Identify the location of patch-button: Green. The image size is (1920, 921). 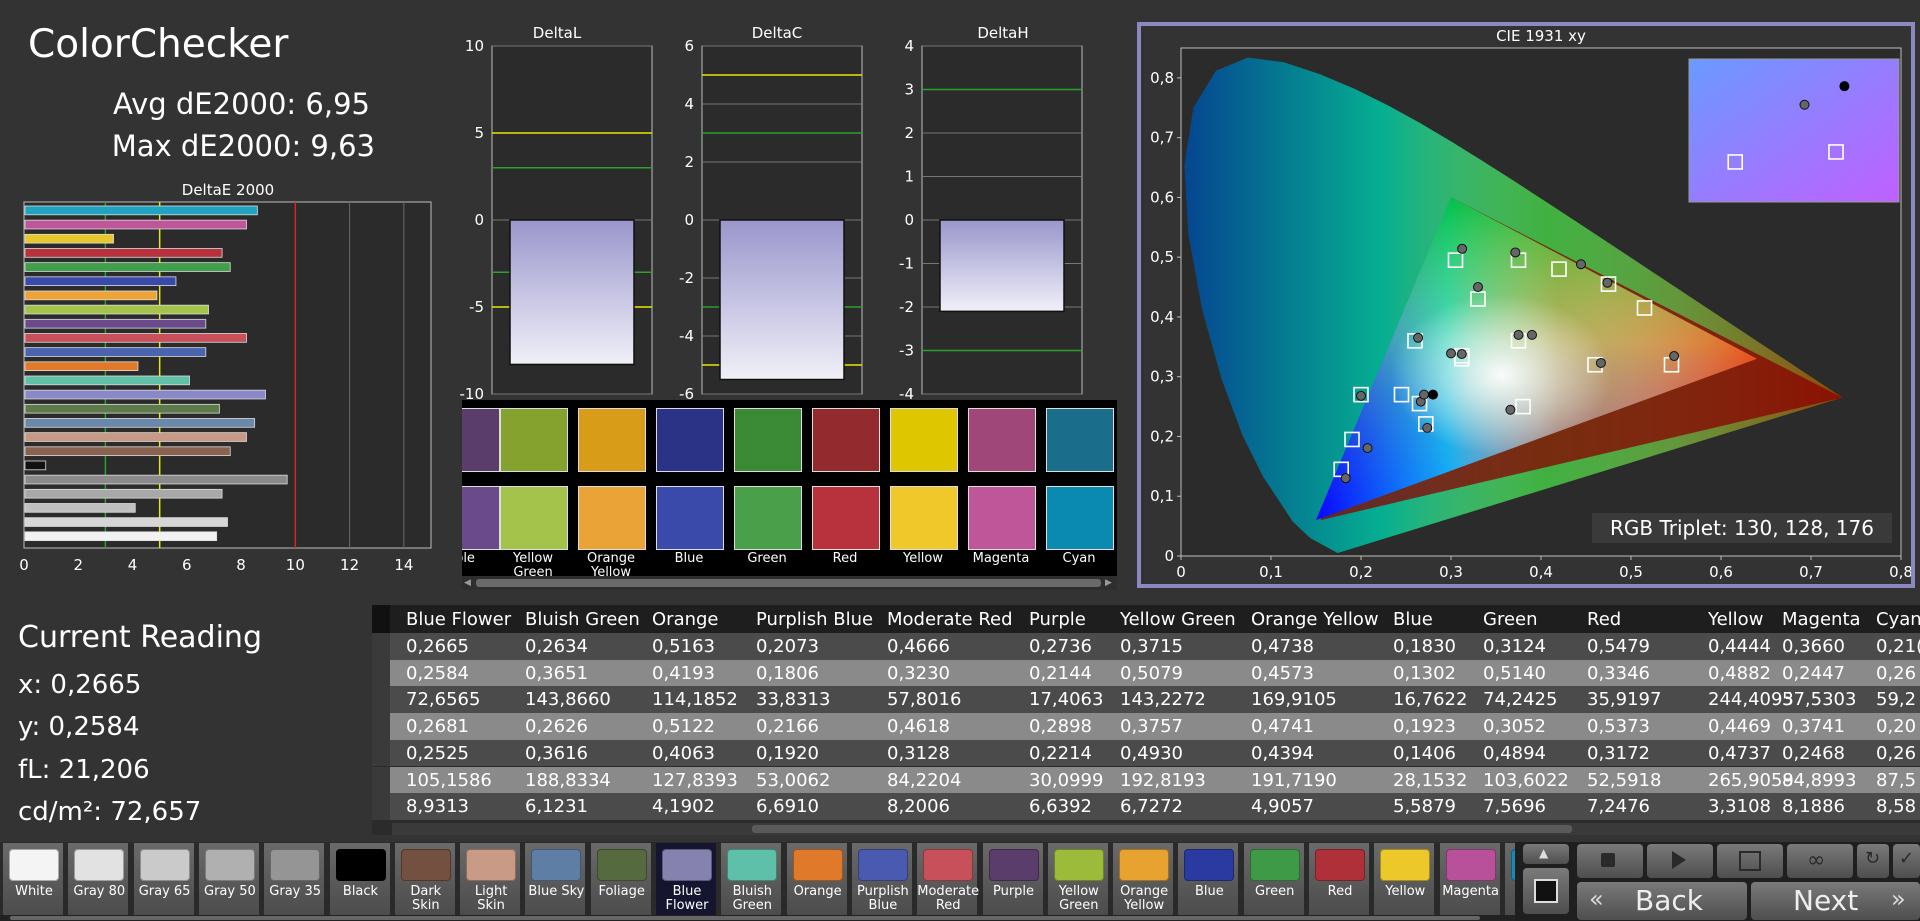
(1273, 881).